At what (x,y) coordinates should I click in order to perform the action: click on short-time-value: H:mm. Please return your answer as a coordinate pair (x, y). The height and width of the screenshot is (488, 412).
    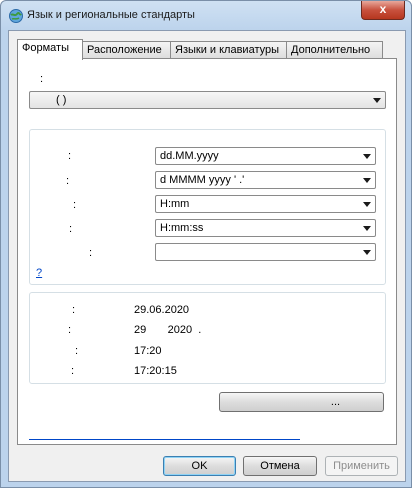
    Looking at the image, I should click on (175, 204).